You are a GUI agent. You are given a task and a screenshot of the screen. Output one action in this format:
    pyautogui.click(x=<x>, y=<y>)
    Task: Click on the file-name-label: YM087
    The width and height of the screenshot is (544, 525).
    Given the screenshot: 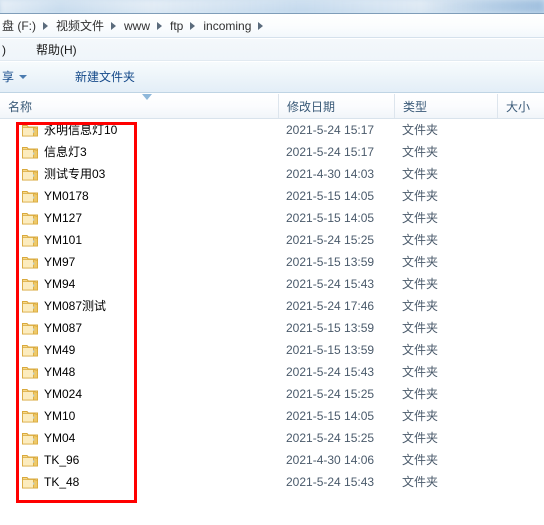 What is the action you would take?
    pyautogui.click(x=63, y=328)
    